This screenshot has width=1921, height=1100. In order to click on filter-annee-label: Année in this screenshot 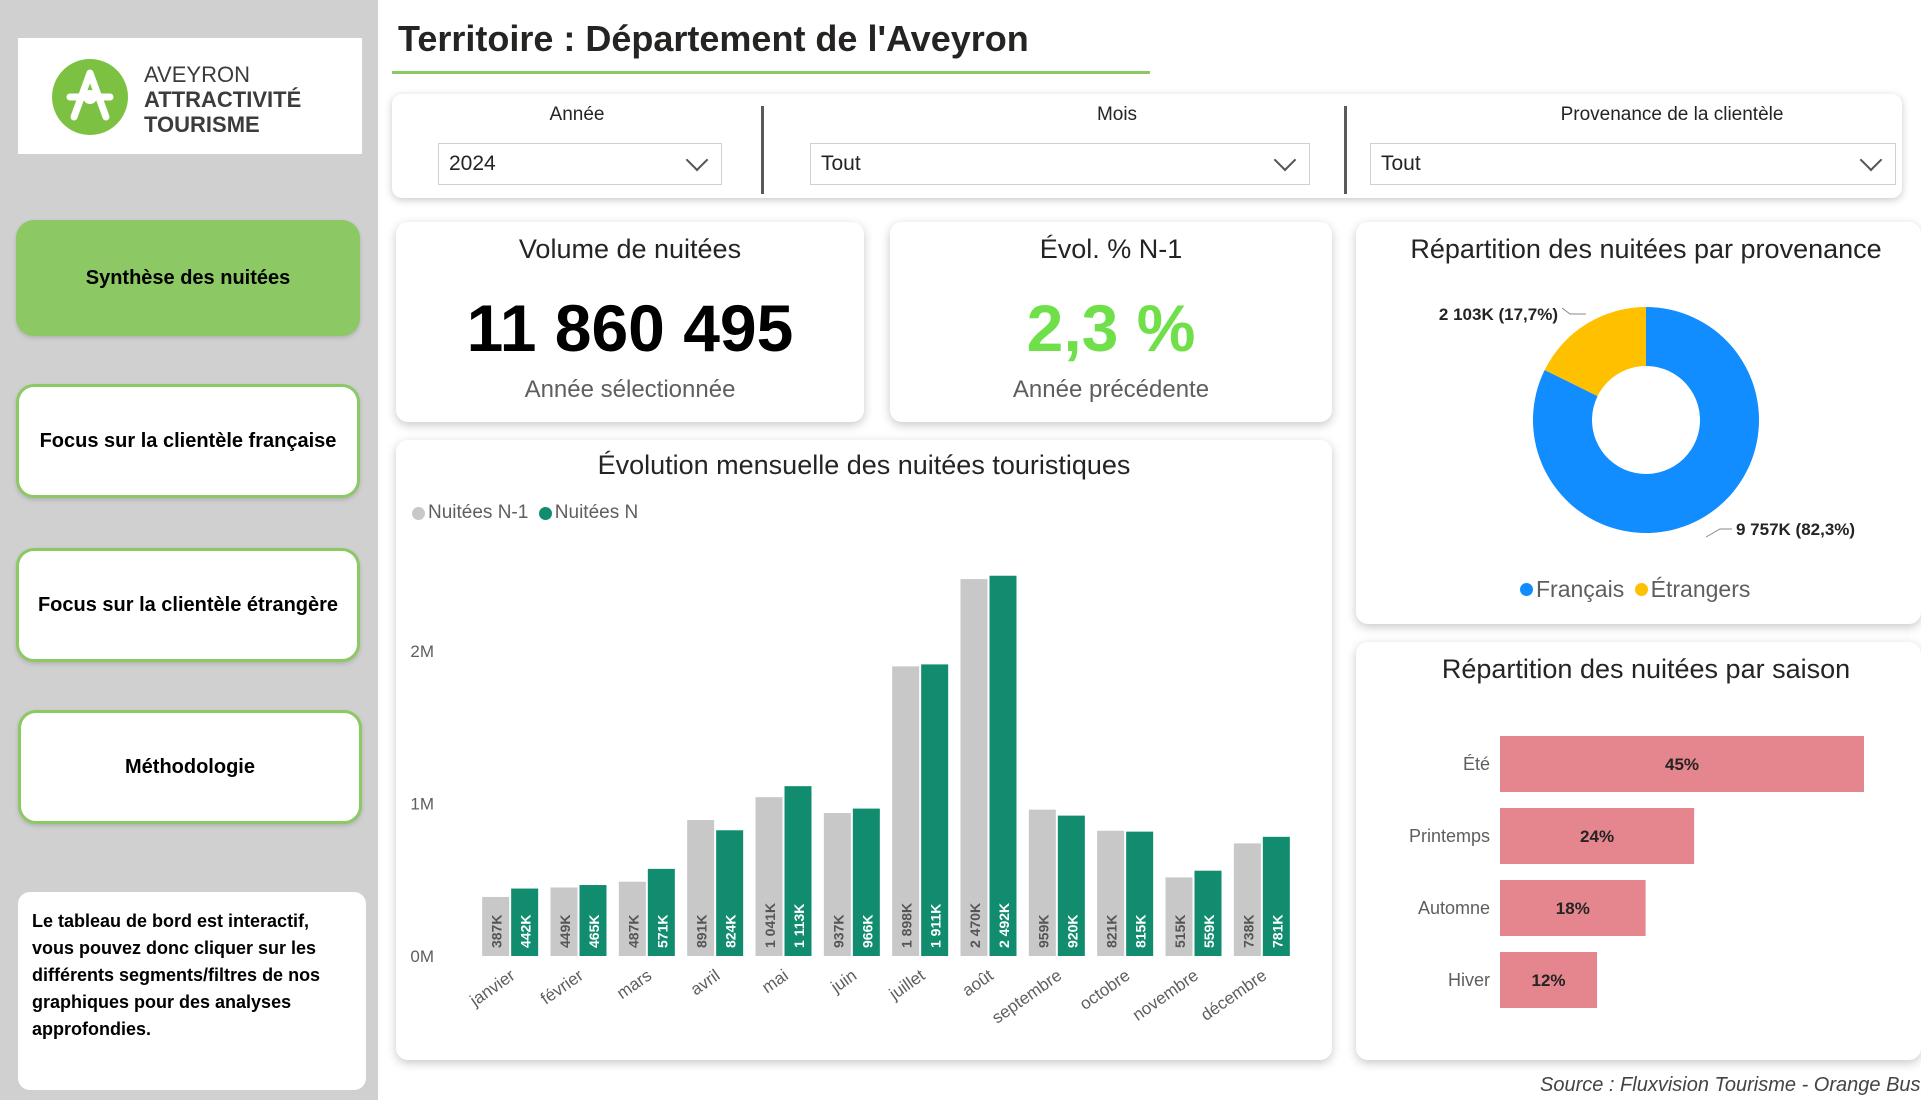, I will do `click(577, 114)`.